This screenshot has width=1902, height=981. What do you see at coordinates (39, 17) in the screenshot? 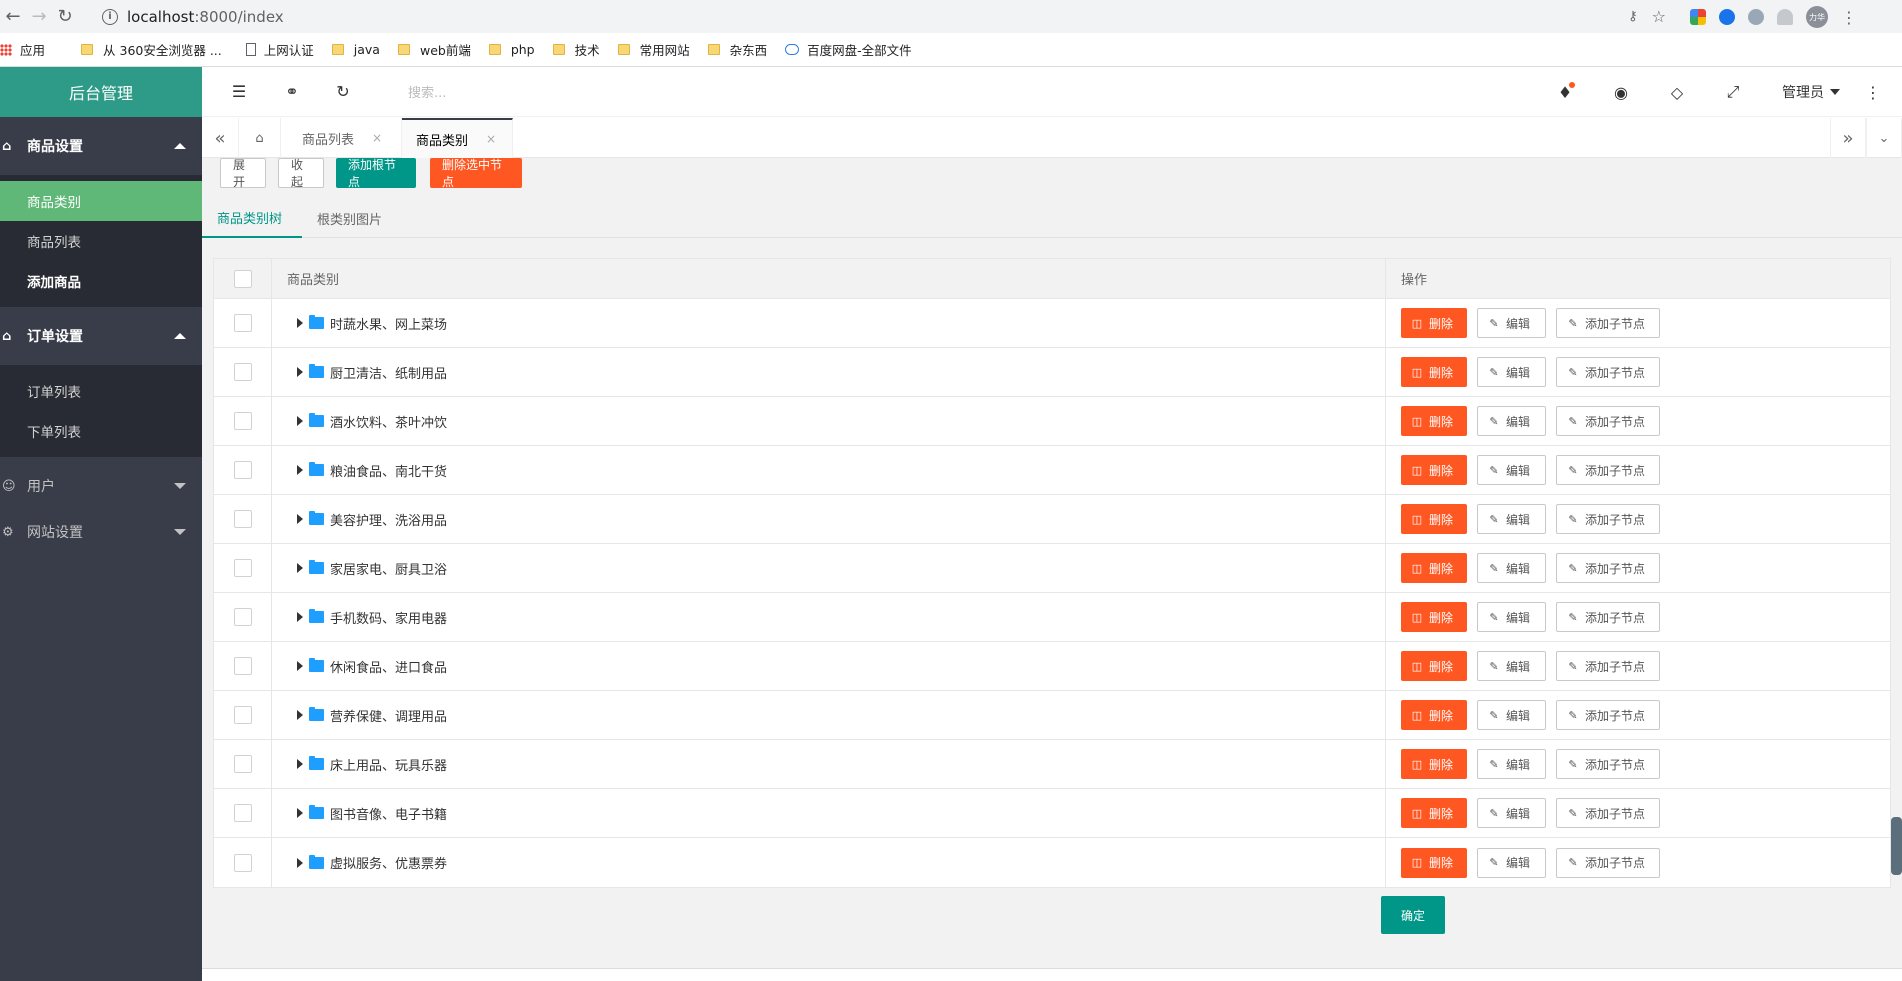
I see `forward-icon: →` at bounding box center [39, 17].